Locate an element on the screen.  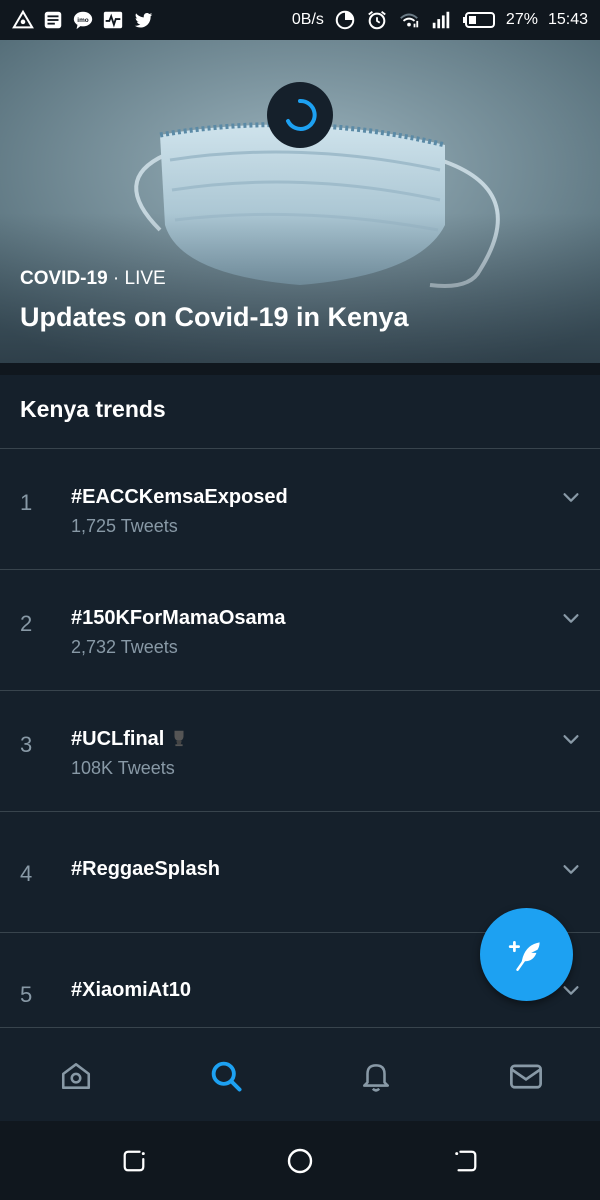
trend-name-text: #UCLfinal is located at coordinates (118, 739).